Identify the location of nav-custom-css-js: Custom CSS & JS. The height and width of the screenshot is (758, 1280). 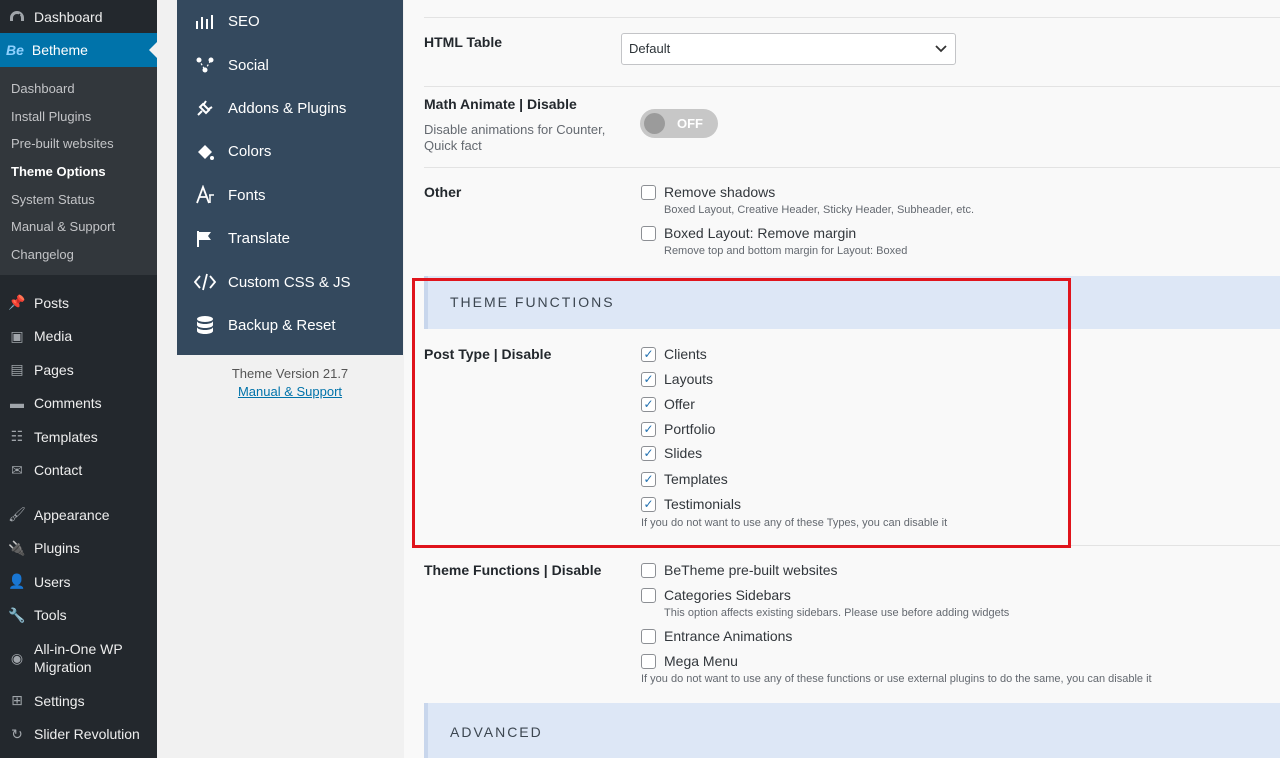
(290, 281).